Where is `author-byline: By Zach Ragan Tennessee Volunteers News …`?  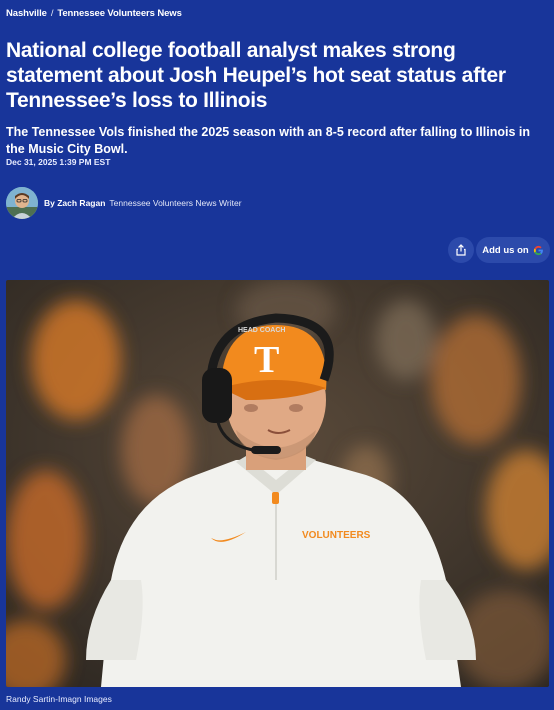 author-byline: By Zach Ragan Tennessee Volunteers News … is located at coordinates (124, 203).